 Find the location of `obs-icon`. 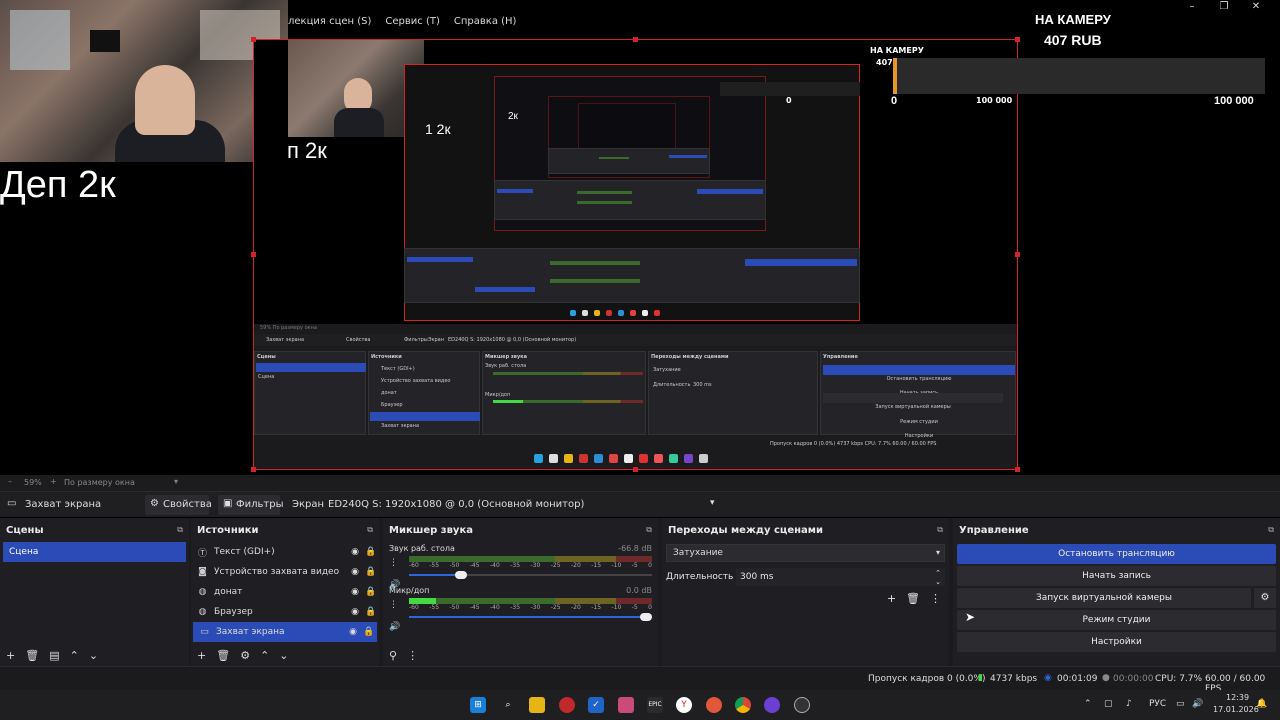

obs-icon is located at coordinates (802, 705).